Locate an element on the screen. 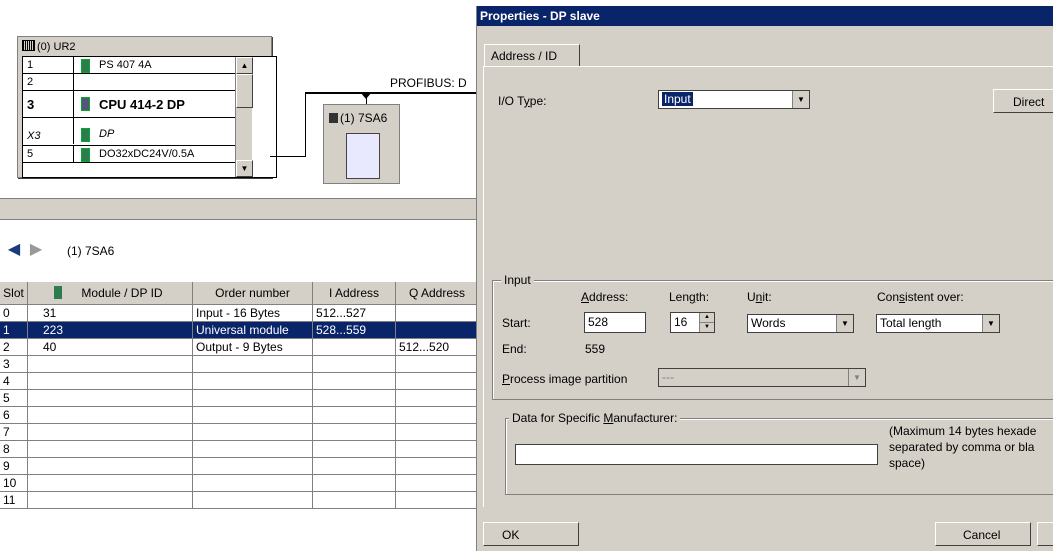  col-header-order: Order number is located at coordinates (253, 293).